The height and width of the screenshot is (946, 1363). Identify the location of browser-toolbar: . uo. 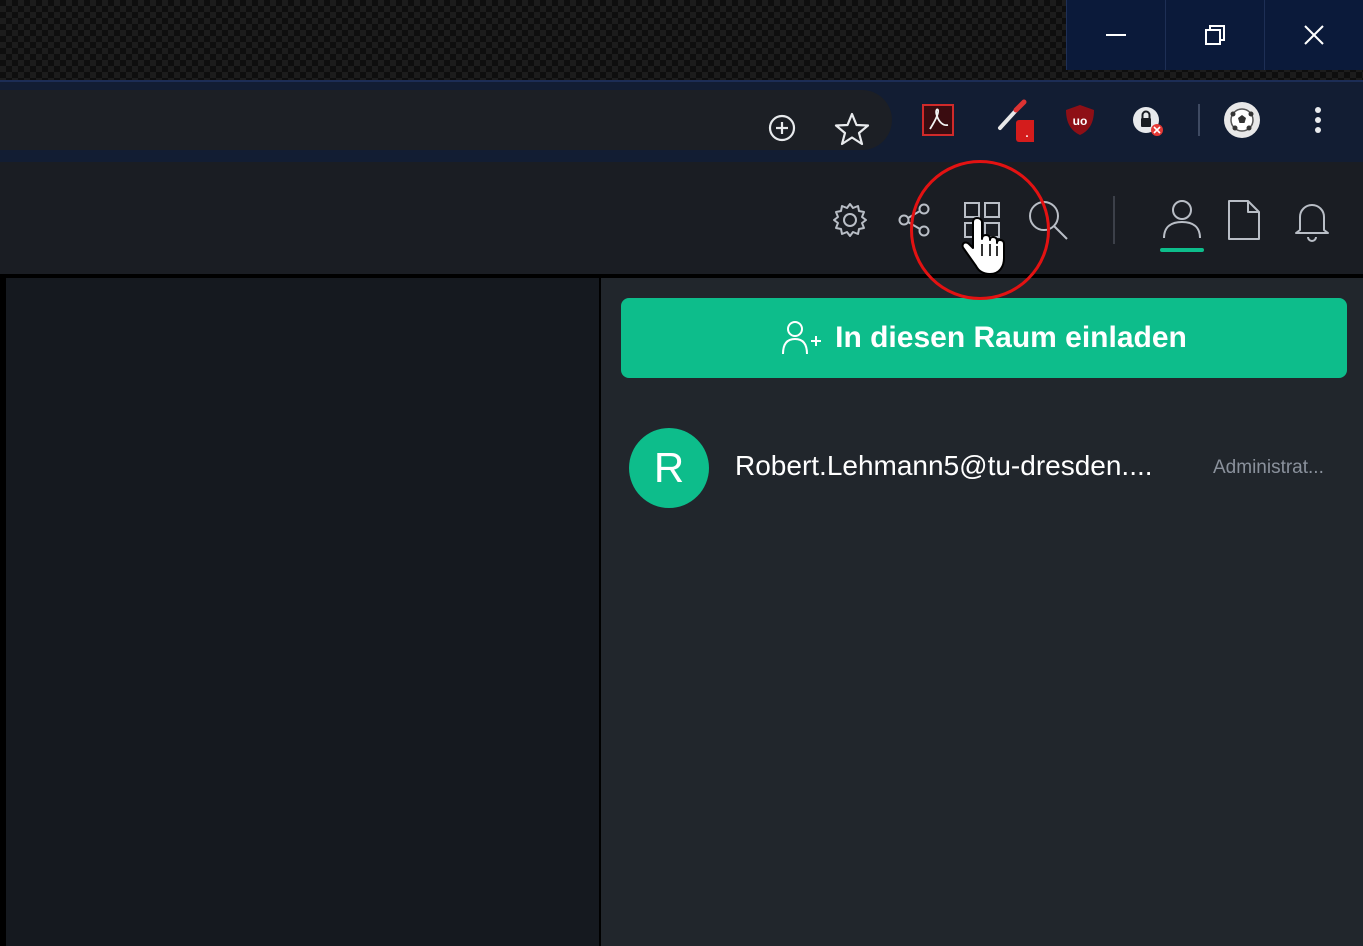
(681, 121).